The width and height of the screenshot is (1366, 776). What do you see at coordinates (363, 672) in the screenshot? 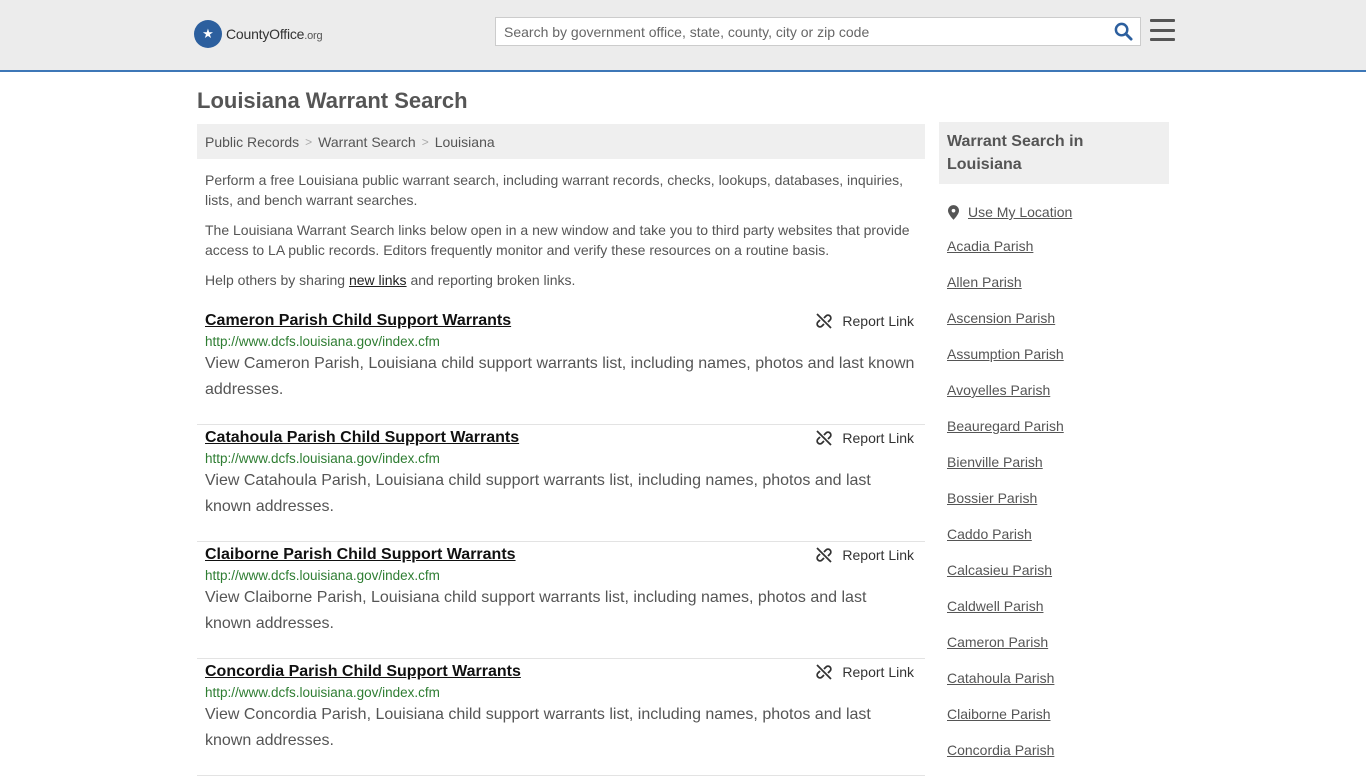
I see `result-title-link: Concordia Parish Child Support Warrants` at bounding box center [363, 672].